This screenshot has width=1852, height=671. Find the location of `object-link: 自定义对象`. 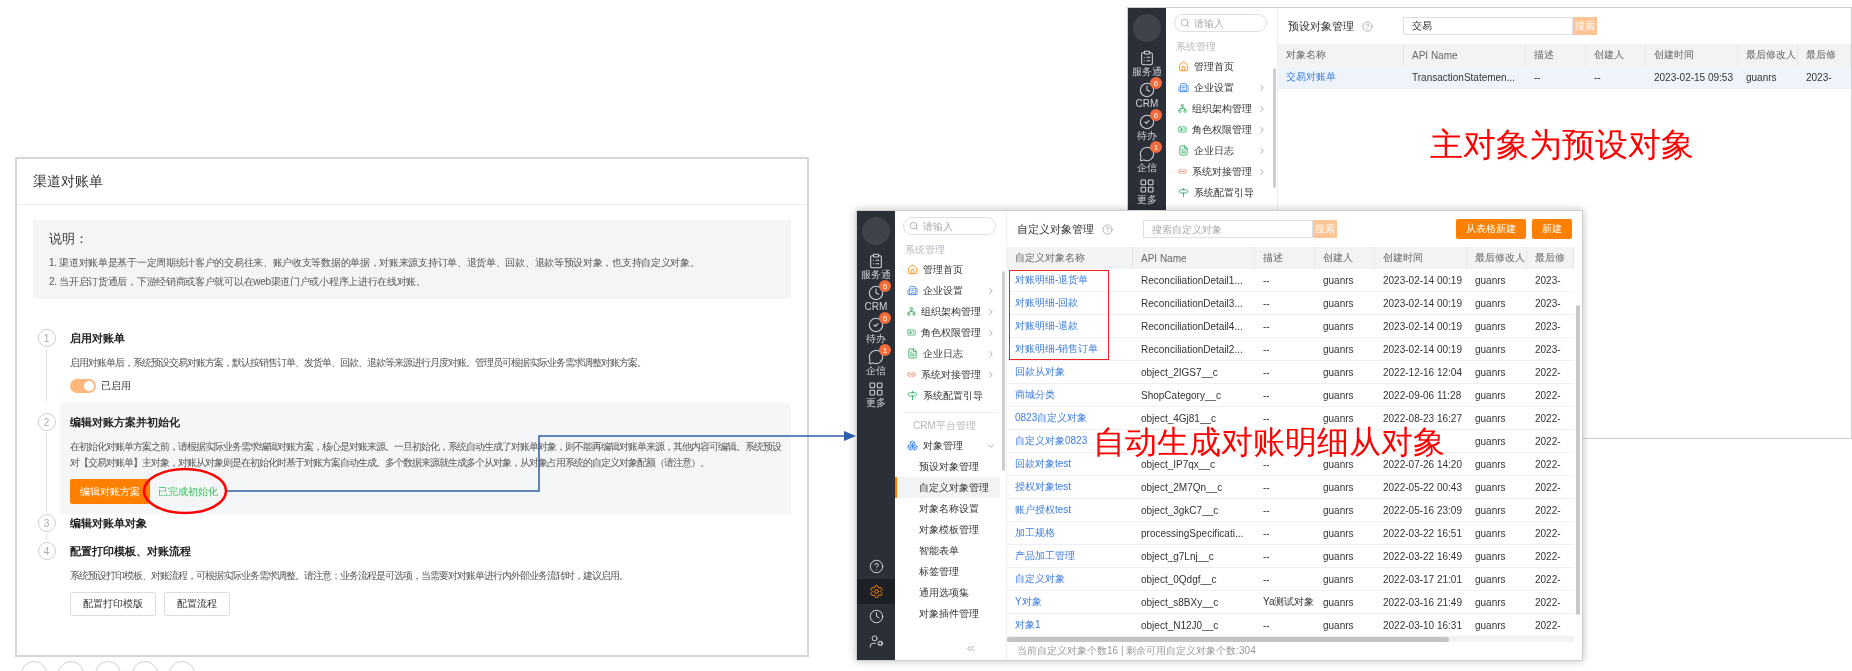

object-link: 自定义对象 is located at coordinates (1036, 579).